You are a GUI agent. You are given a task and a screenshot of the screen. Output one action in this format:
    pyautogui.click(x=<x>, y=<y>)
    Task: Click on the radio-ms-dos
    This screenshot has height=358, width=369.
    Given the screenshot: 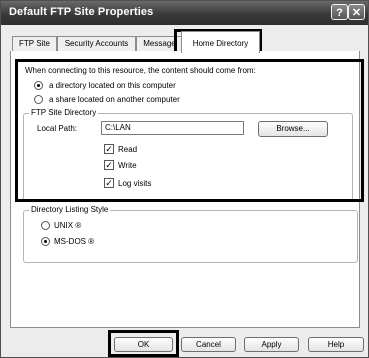 What is the action you would take?
    pyautogui.click(x=45, y=241)
    